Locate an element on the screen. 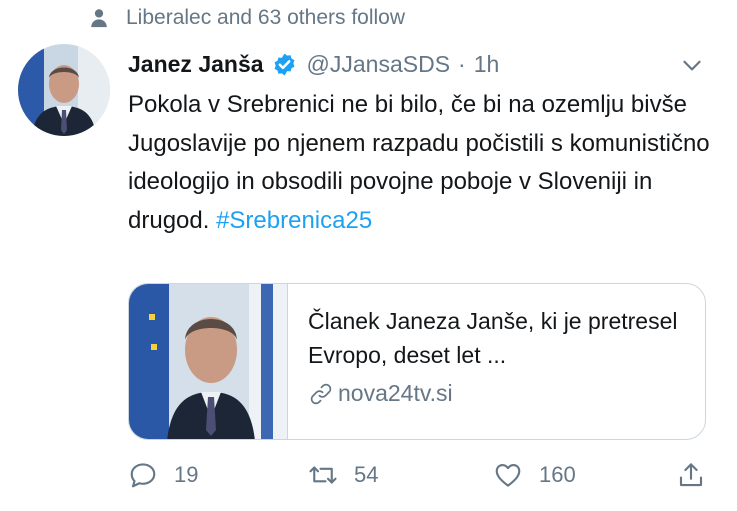 The height and width of the screenshot is (511, 737). link-icon is located at coordinates (321, 394).